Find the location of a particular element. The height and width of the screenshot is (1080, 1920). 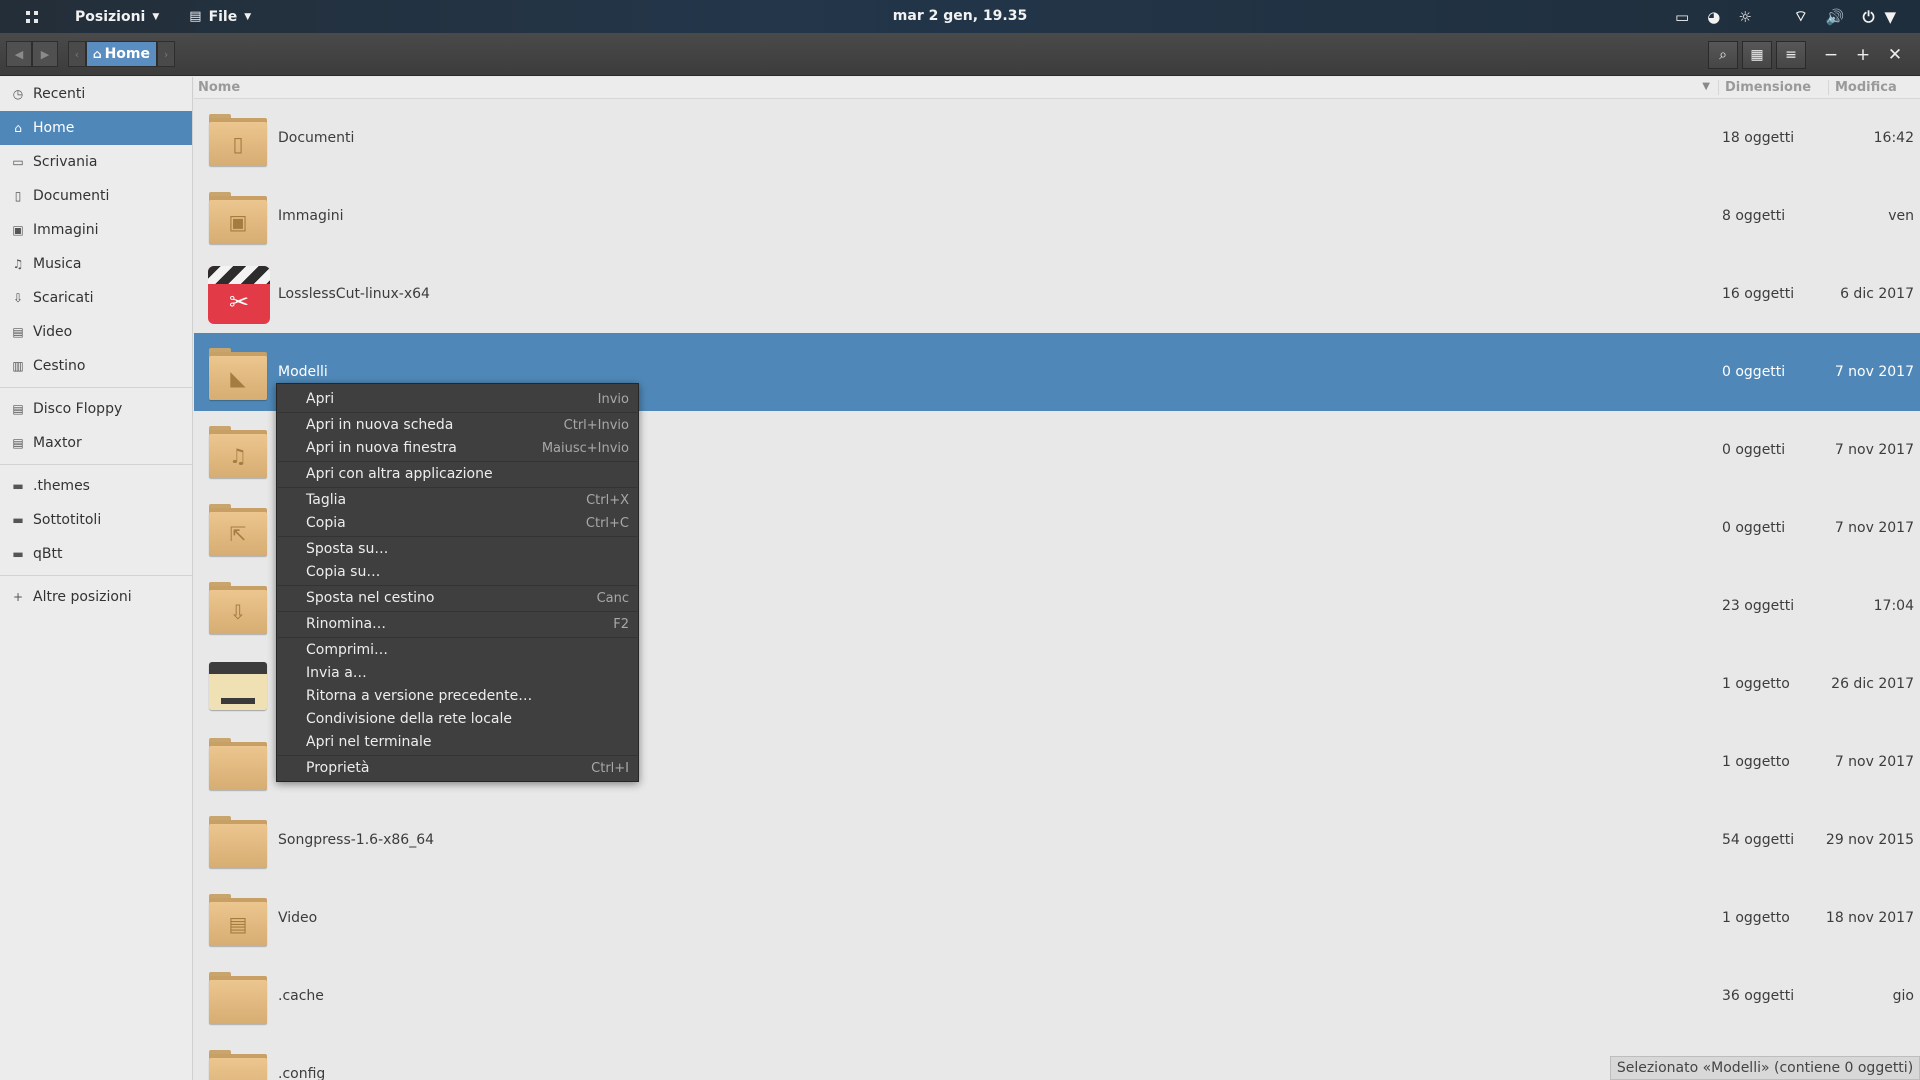

display-icon: ▭ is located at coordinates (1682, 17).